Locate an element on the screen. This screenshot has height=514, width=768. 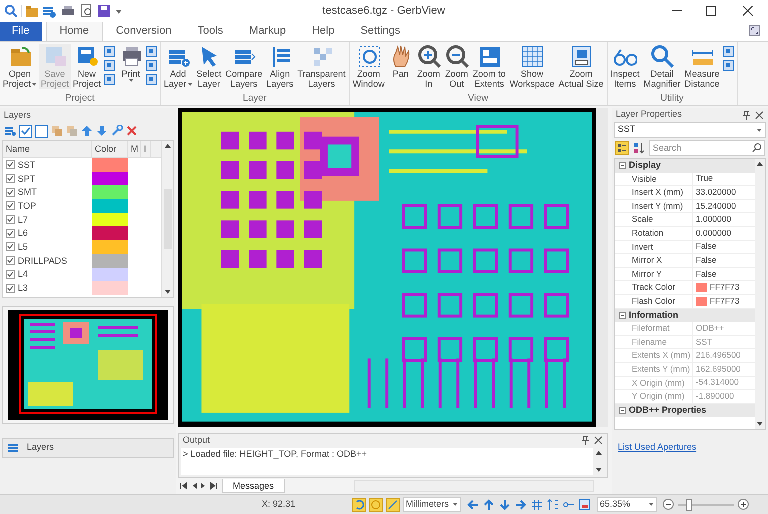
ribbon-button: Zoom Out is located at coordinates (456, 66).